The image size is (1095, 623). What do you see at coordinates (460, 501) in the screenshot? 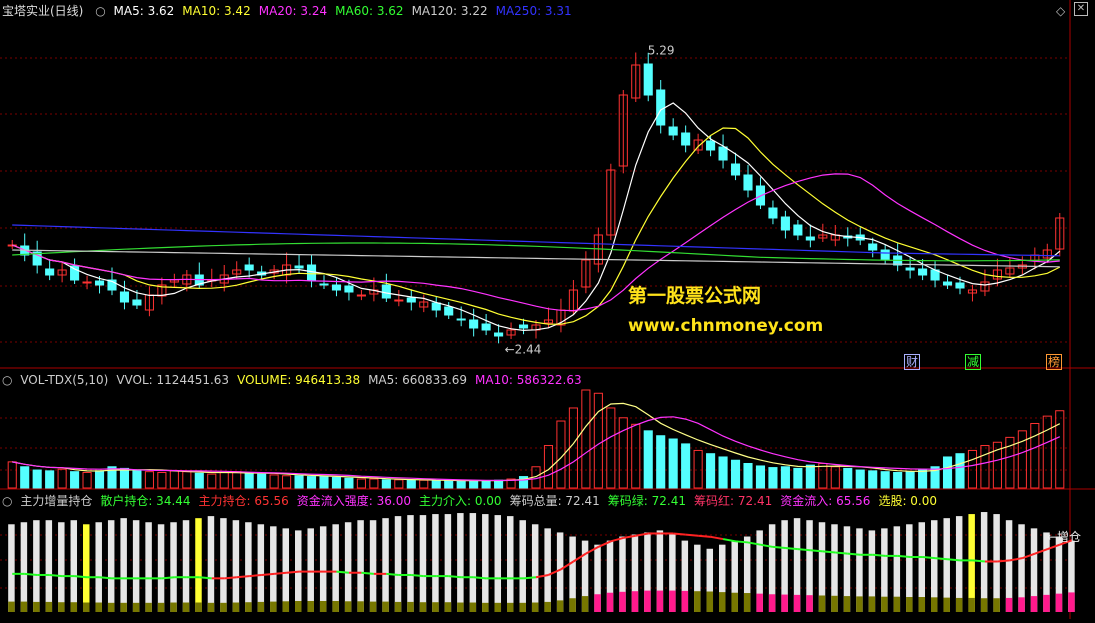
I see `ind-label-4: 主力介入: 0.00` at bounding box center [460, 501].